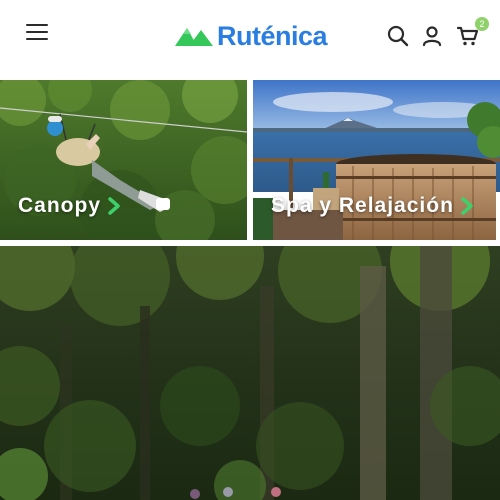 The height and width of the screenshot is (500, 500). Describe the element at coordinates (272, 35) in the screenshot. I see `logo-text: Ruténica` at that location.